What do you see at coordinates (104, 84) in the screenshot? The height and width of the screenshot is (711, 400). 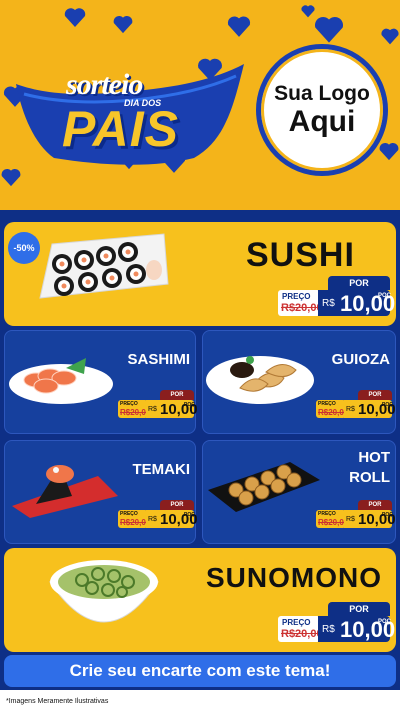 I see `banner-title: sorteio` at bounding box center [104, 84].